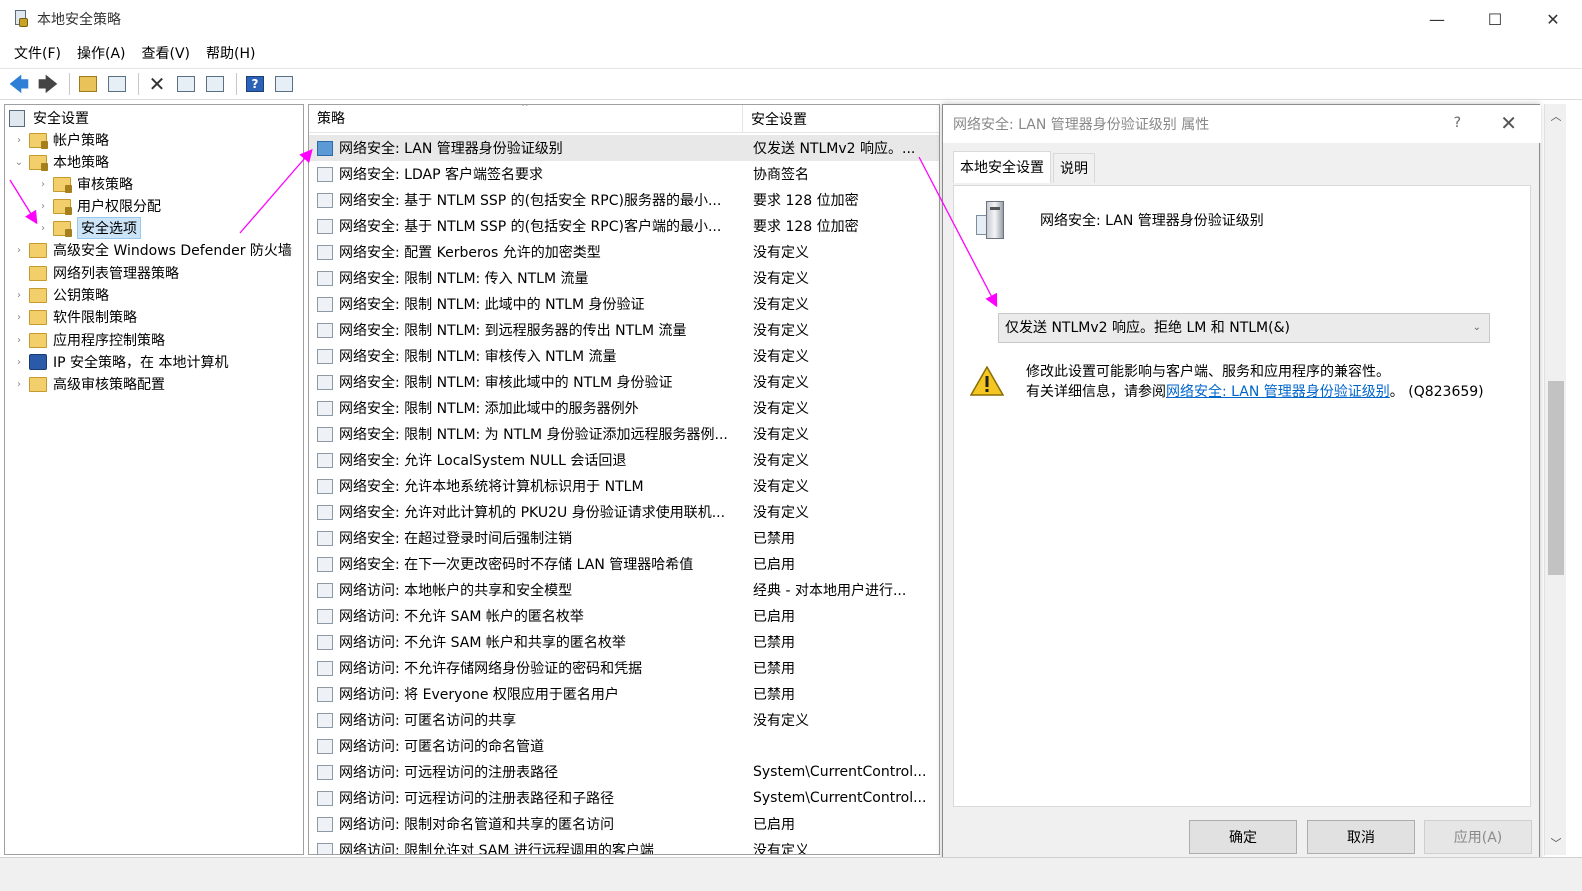  What do you see at coordinates (987, 380) in the screenshot?
I see `warning-icon` at bounding box center [987, 380].